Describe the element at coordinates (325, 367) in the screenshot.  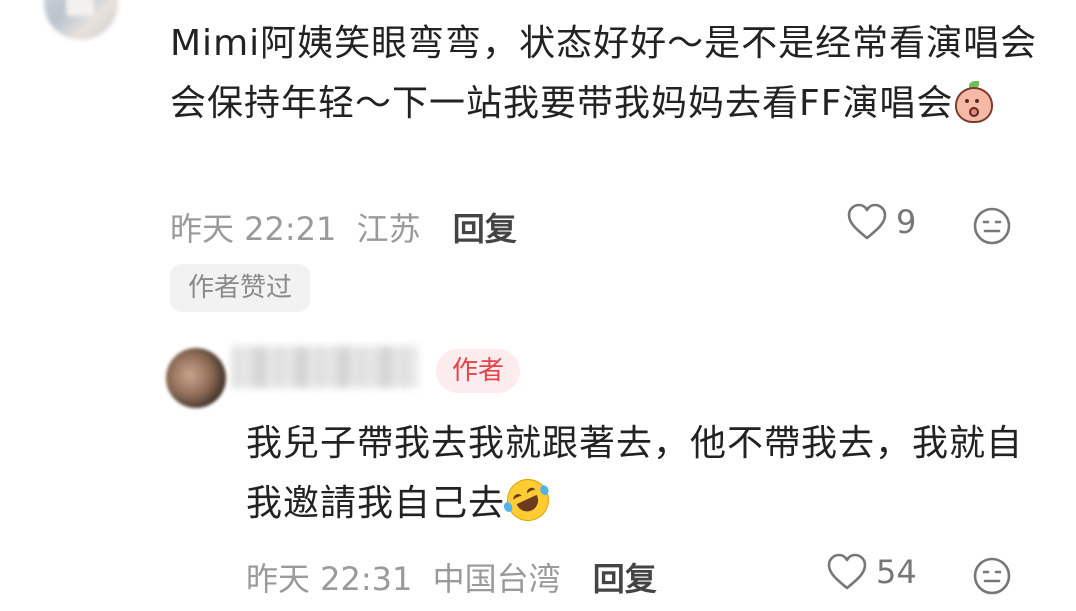
I see `username-blurred` at that location.